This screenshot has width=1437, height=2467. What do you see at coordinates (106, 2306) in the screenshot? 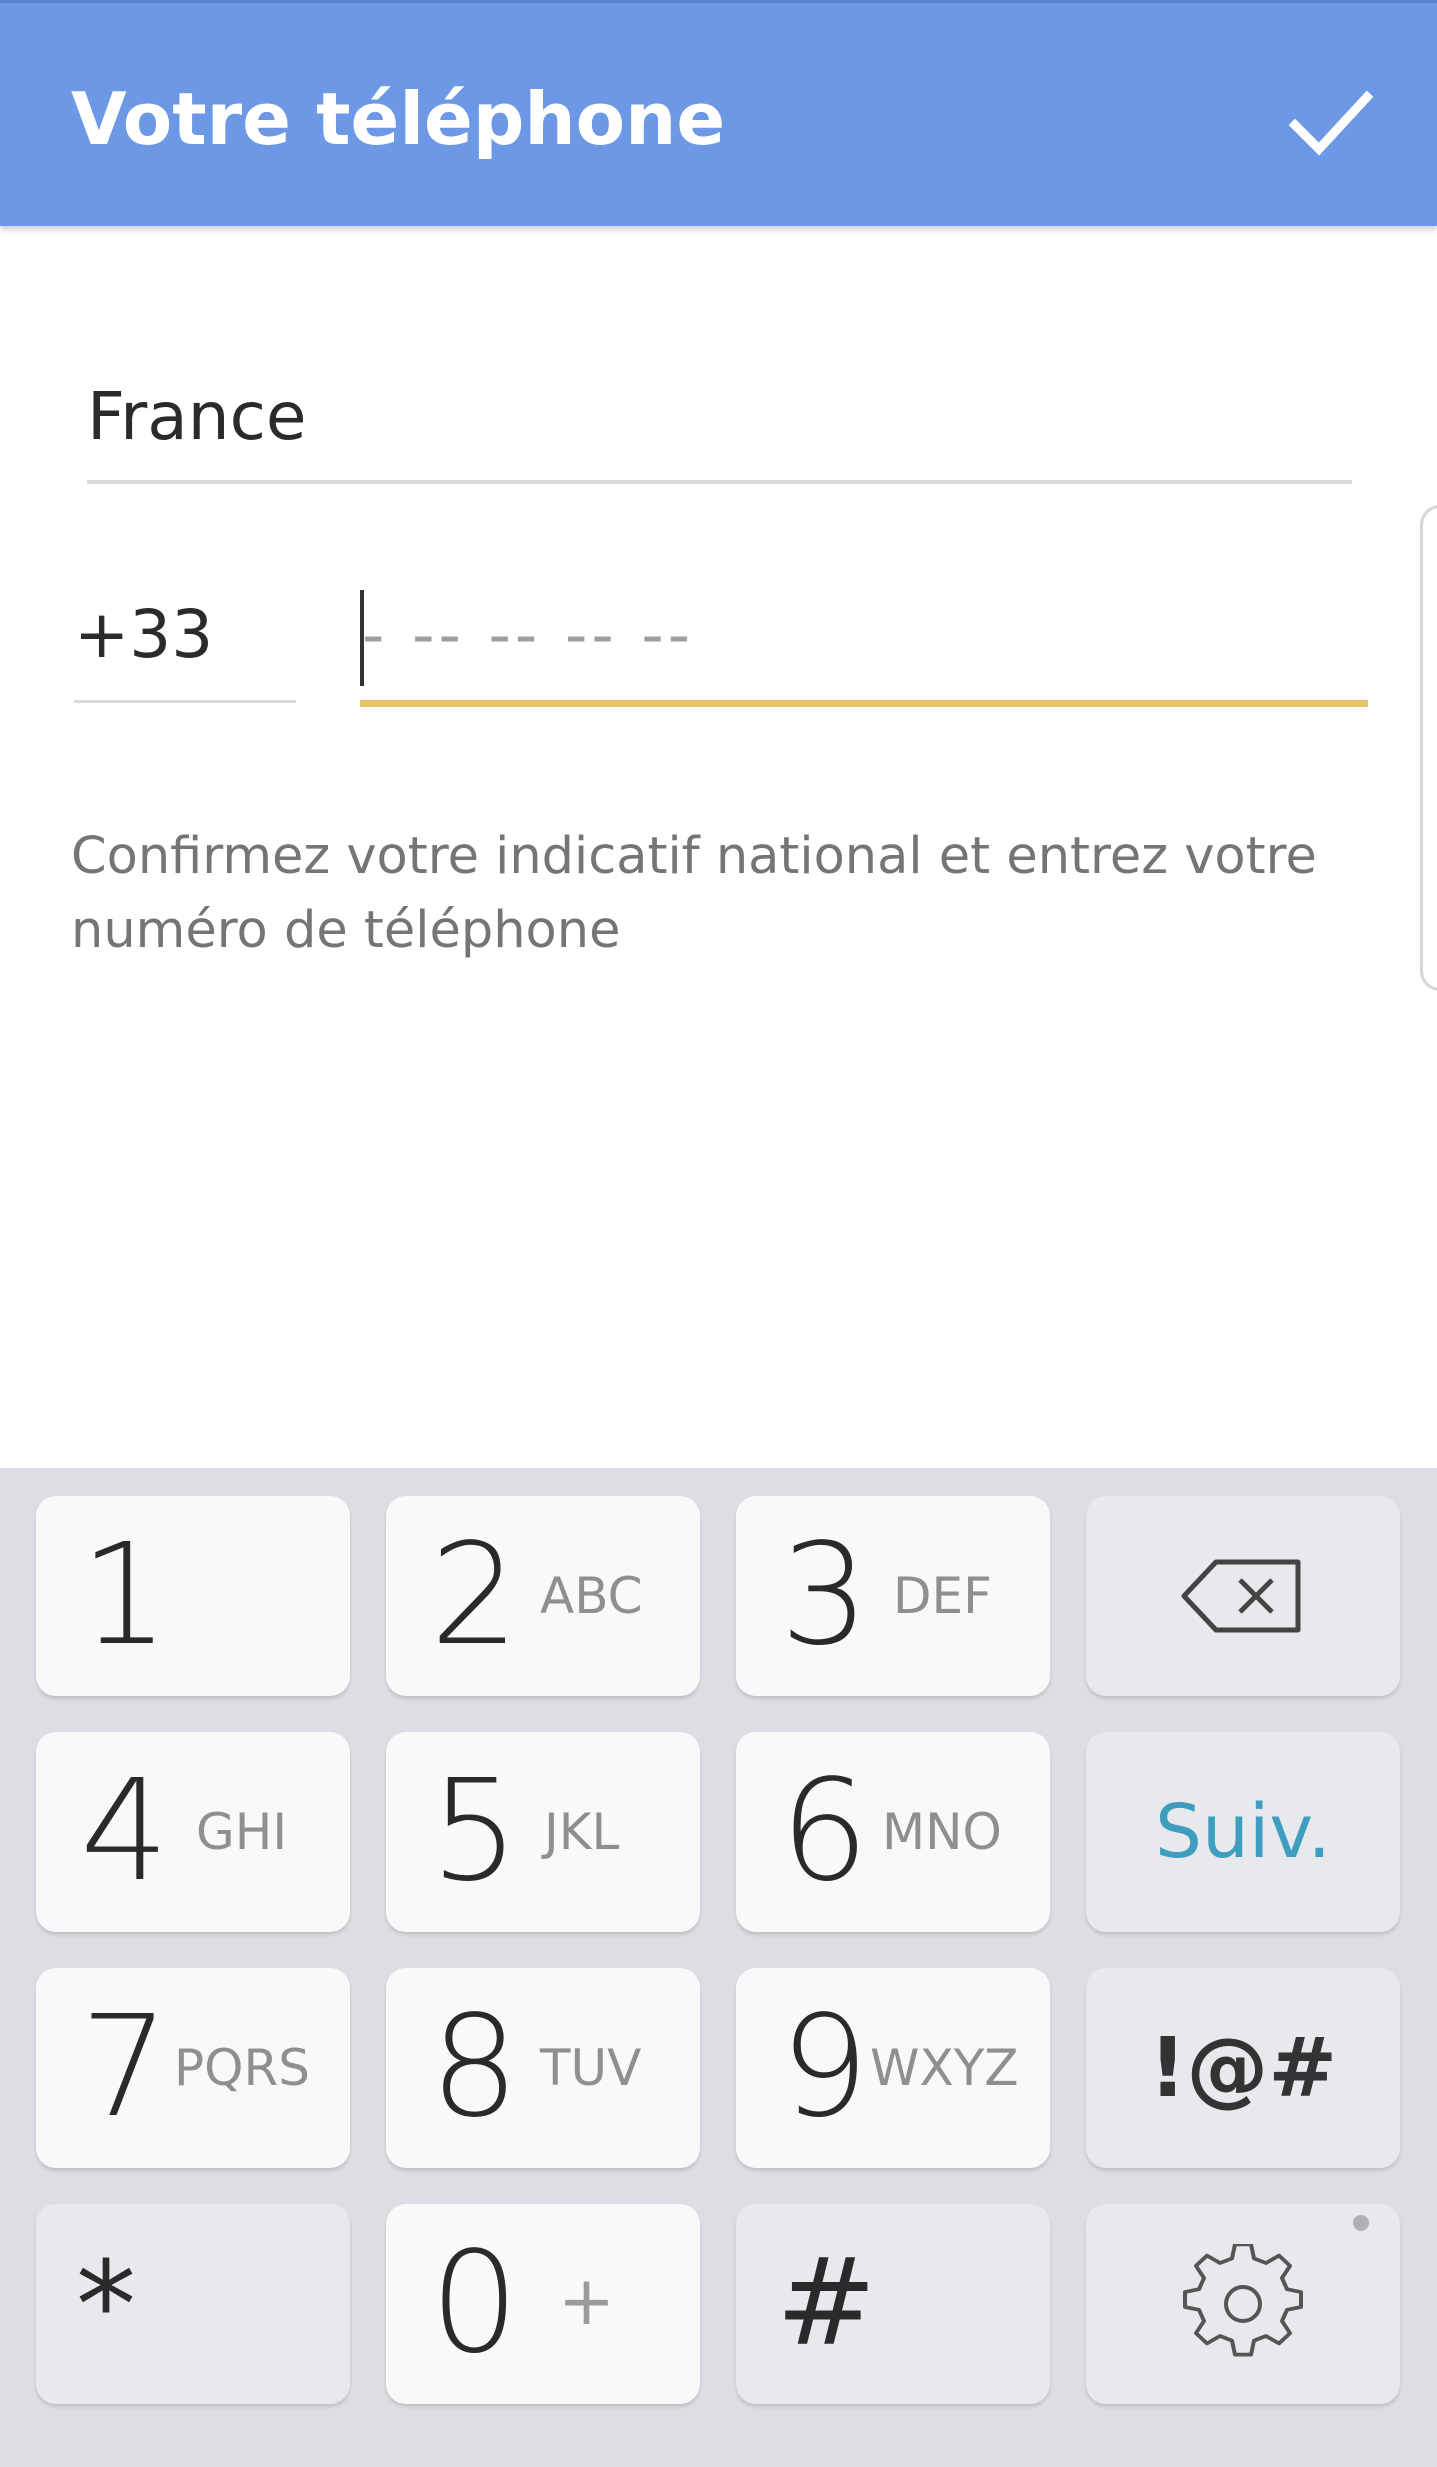
I see `key-symbol: *` at bounding box center [106, 2306].